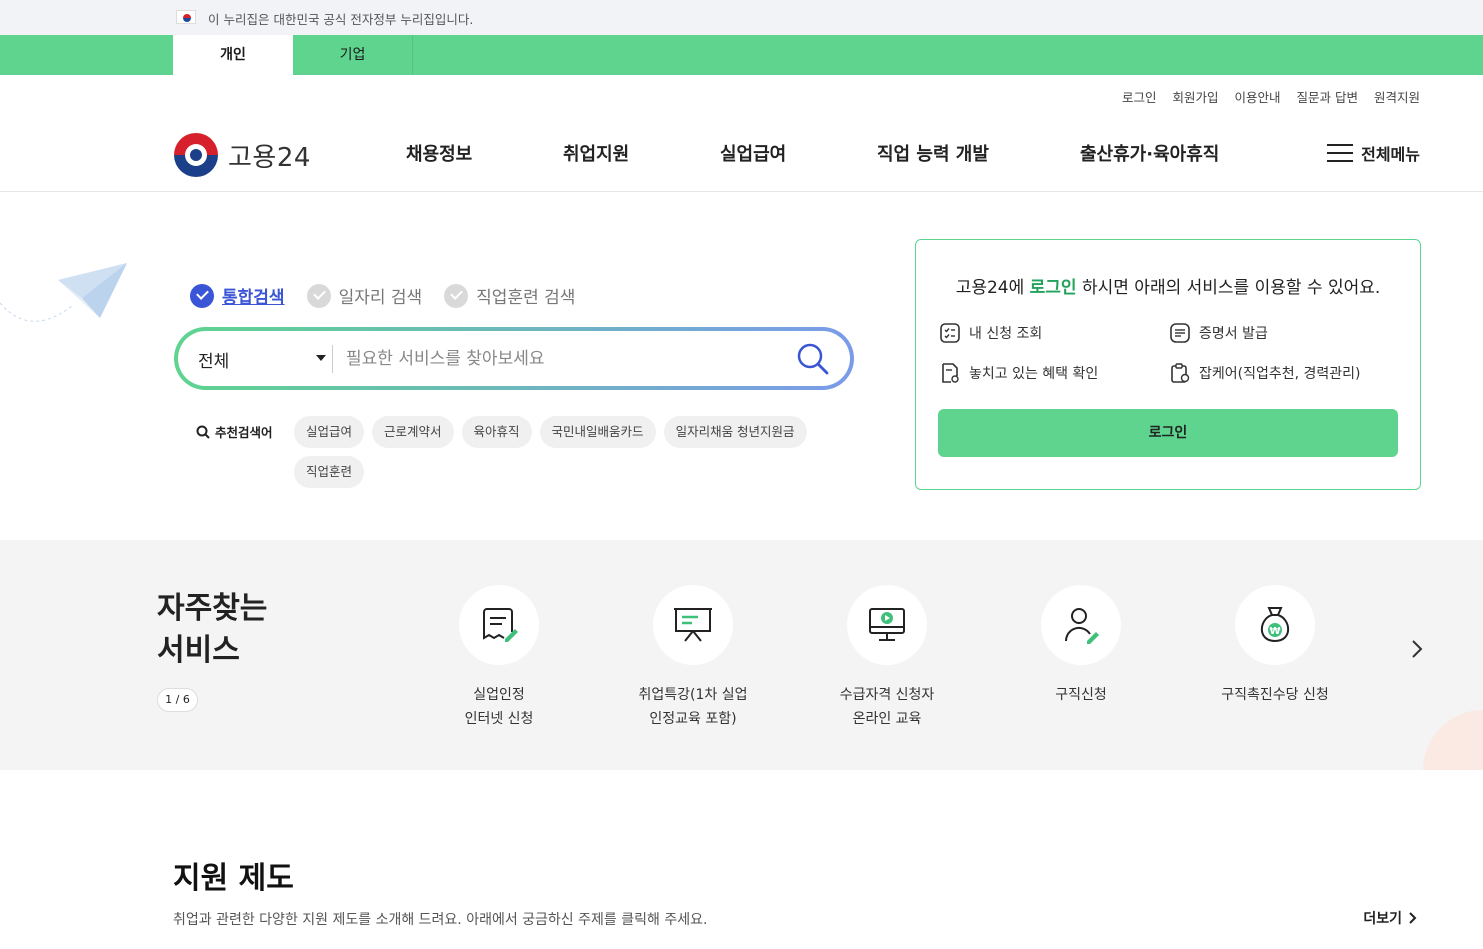  Describe the element at coordinates (262, 359) in the screenshot. I see `search-category-select: 전체` at that location.